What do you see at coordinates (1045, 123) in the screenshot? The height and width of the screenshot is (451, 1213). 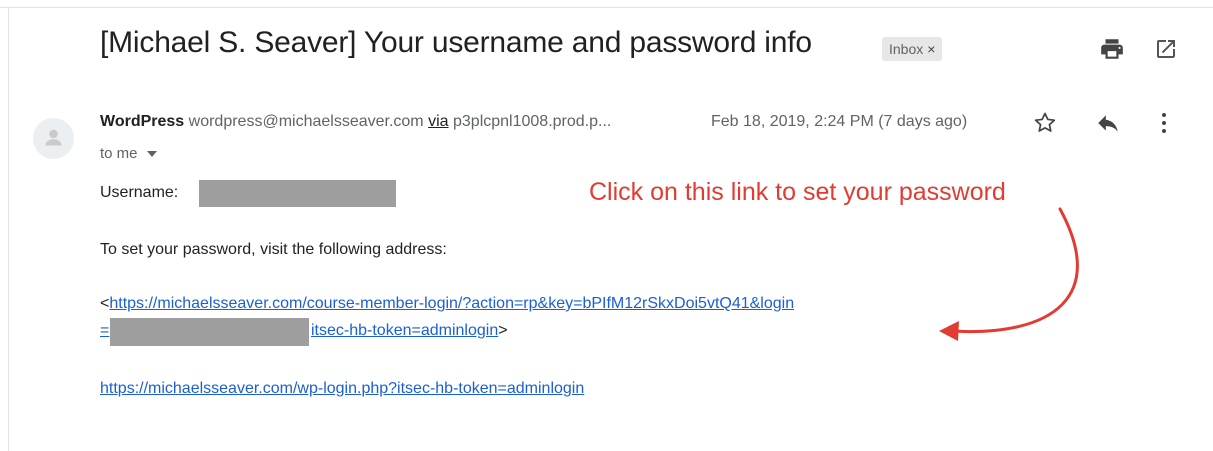 I see `star-icon` at bounding box center [1045, 123].